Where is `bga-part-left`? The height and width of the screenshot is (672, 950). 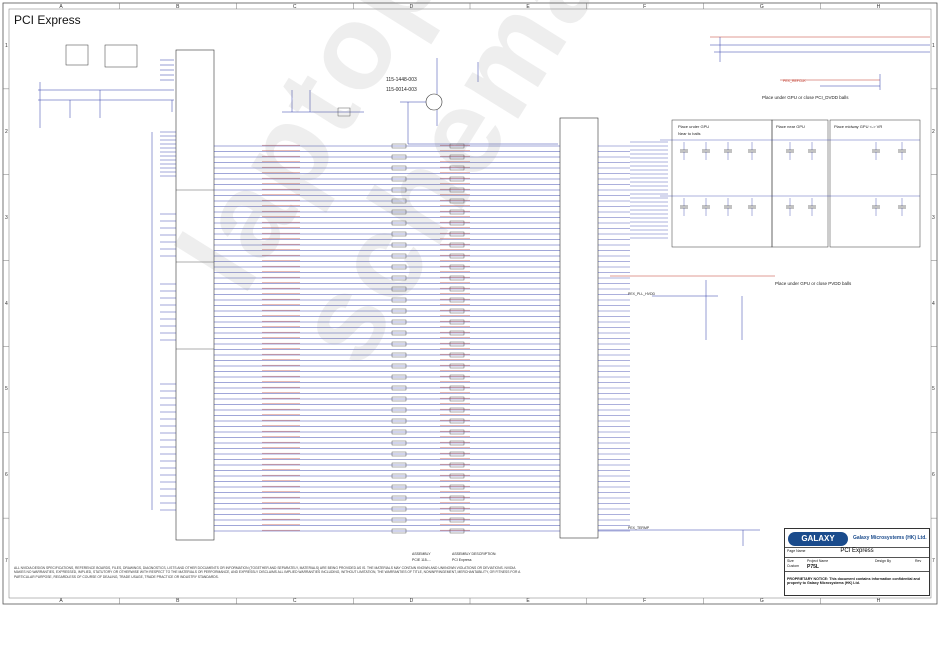
bga-part-left is located at coordinates (195, 295).